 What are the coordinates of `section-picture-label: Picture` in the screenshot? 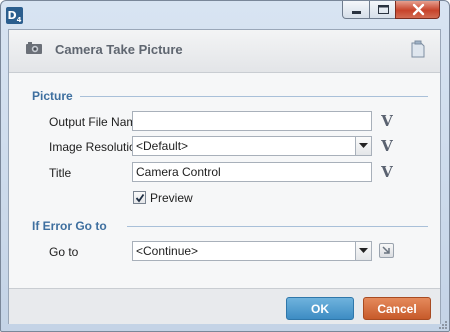 It's located at (52, 96).